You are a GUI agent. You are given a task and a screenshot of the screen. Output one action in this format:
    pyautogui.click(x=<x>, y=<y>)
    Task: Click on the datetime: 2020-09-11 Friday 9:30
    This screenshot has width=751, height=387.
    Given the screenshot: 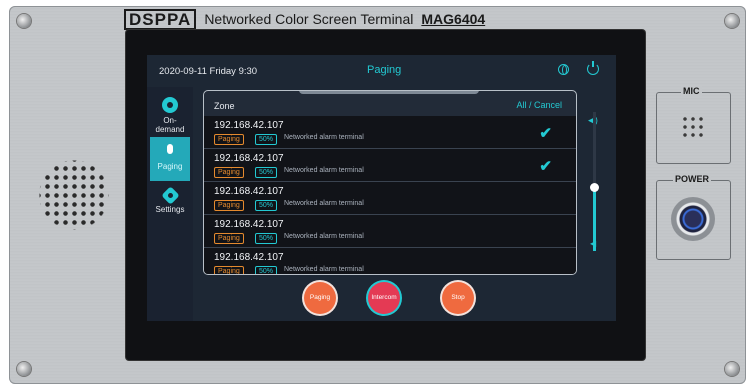 What is the action you would take?
    pyautogui.click(x=208, y=71)
    